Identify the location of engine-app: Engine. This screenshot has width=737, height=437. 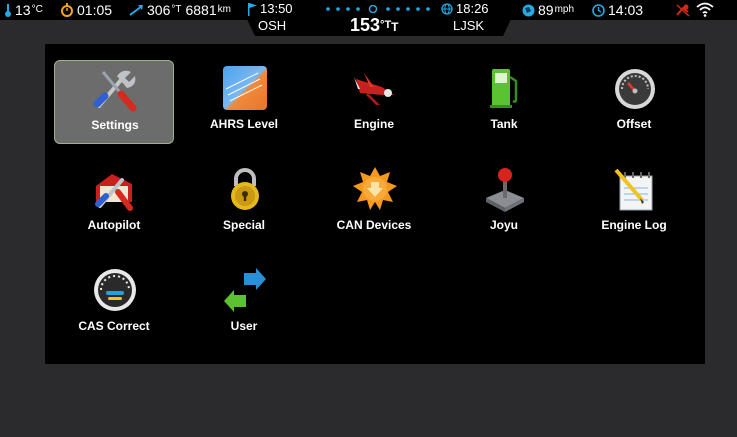
(374, 102).